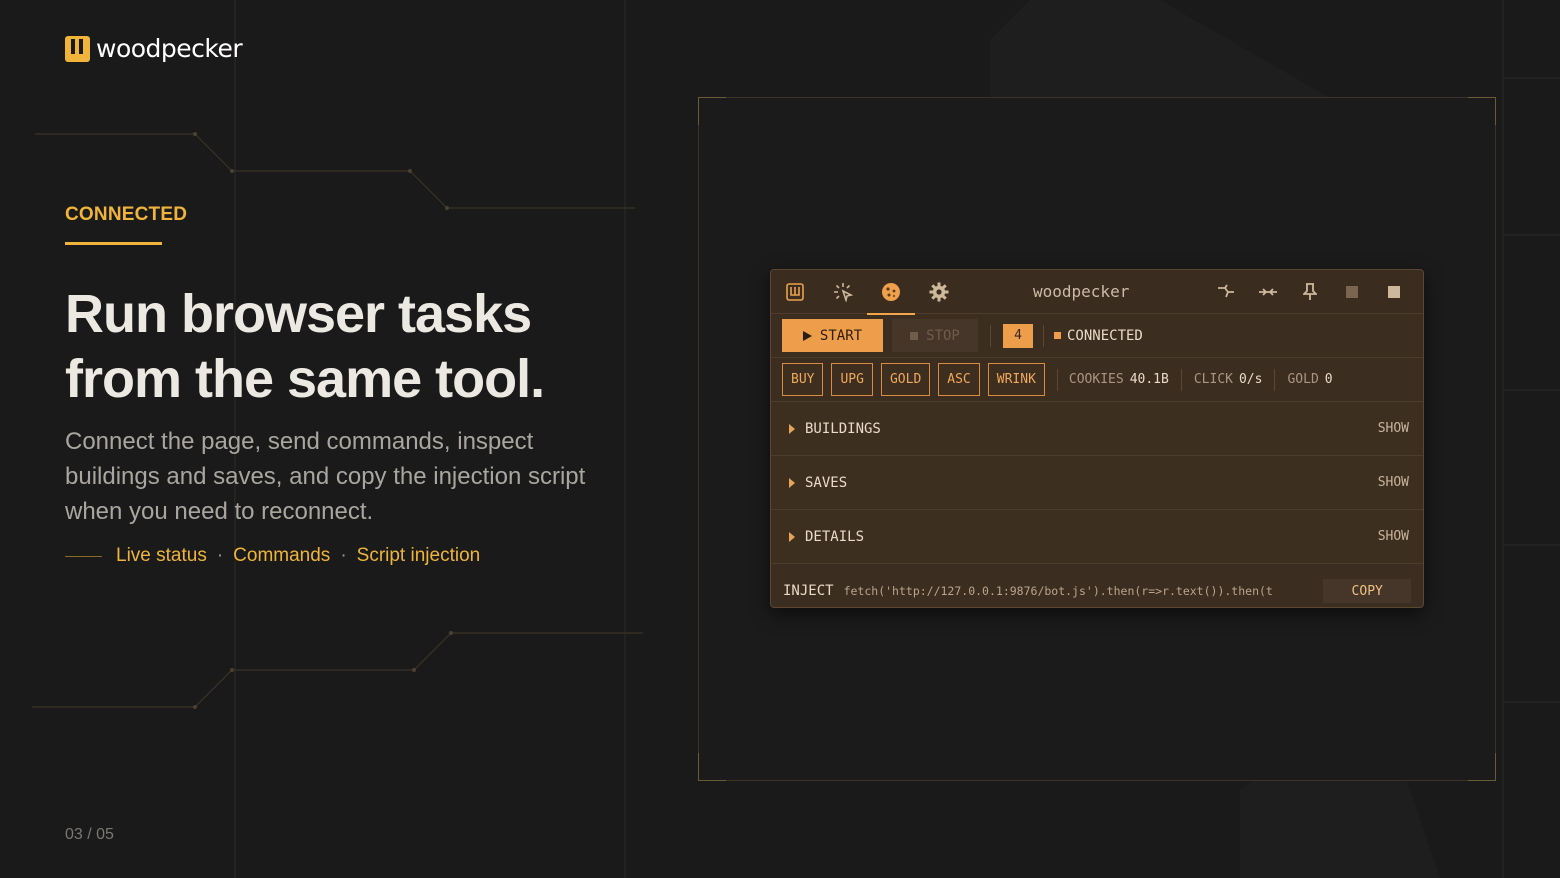 The image size is (1560, 878). I want to click on pin-button, so click(1310, 292).